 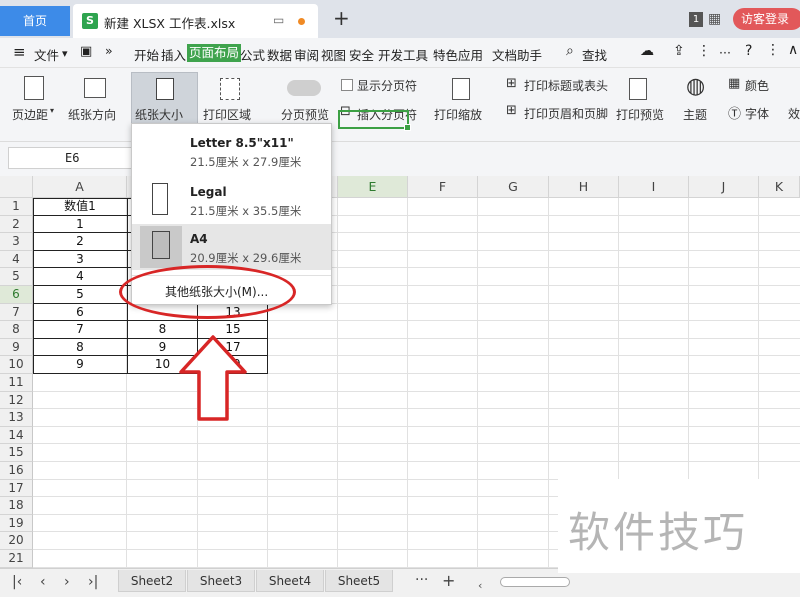 What do you see at coordinates (16, 541) in the screenshot?
I see `row-header-20: 20` at bounding box center [16, 541].